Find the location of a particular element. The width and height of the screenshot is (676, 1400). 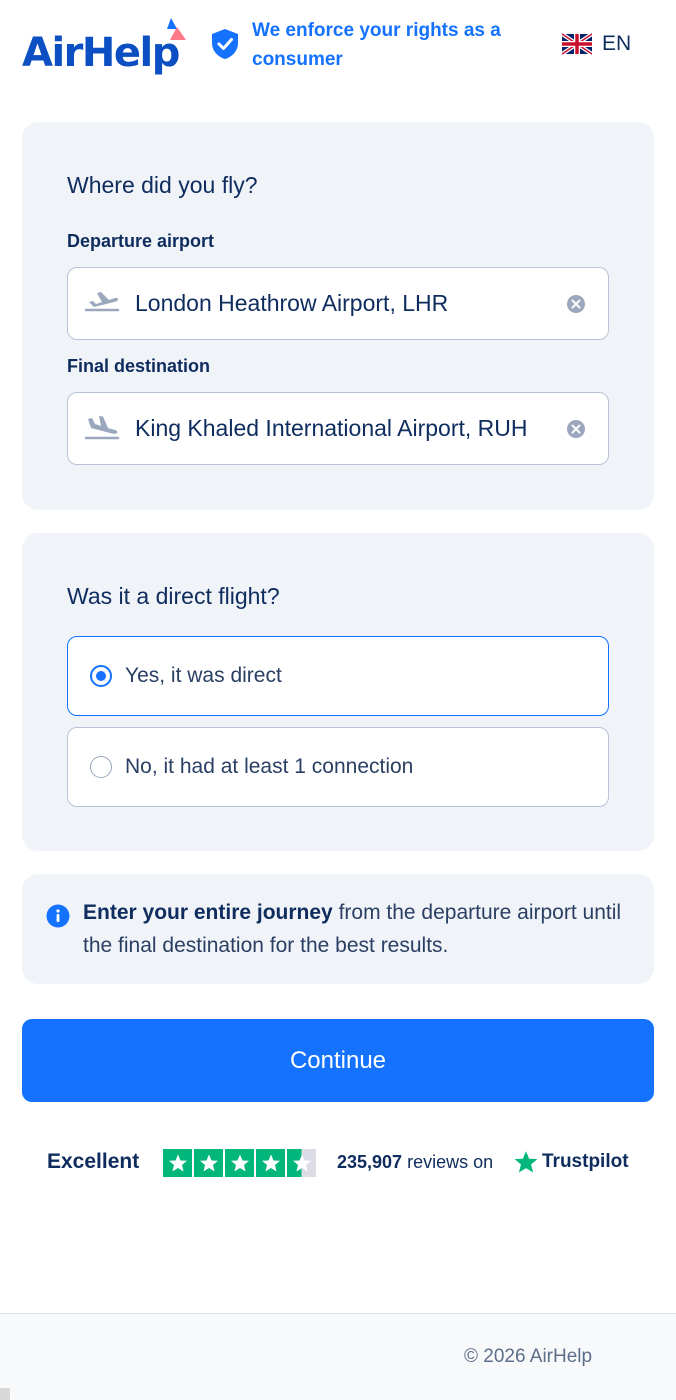

trustpilot-brand: Trustpilot is located at coordinates (585, 1161).